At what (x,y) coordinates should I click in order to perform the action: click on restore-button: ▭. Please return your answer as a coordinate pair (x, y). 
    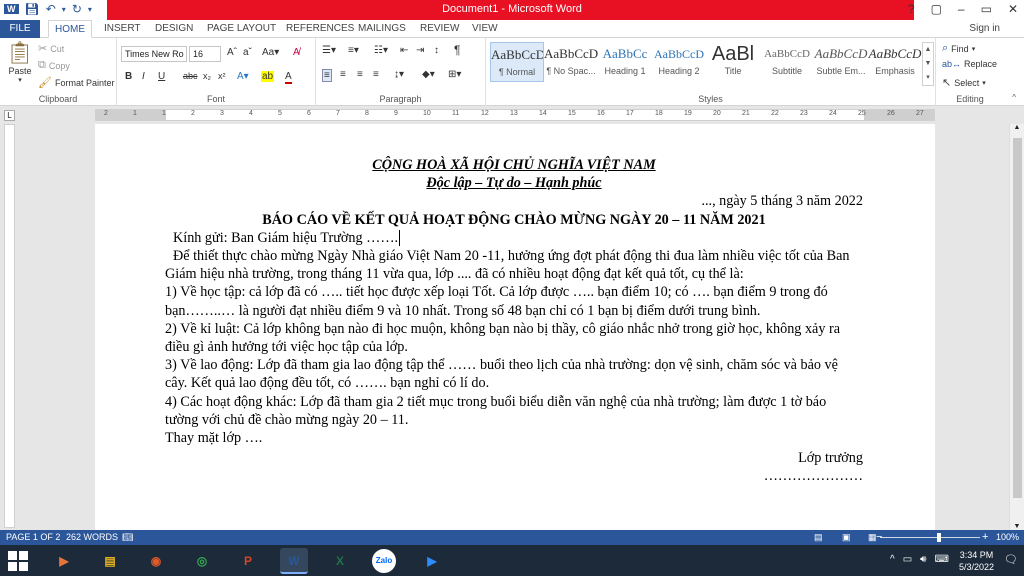
    Looking at the image, I should click on (986, 9).